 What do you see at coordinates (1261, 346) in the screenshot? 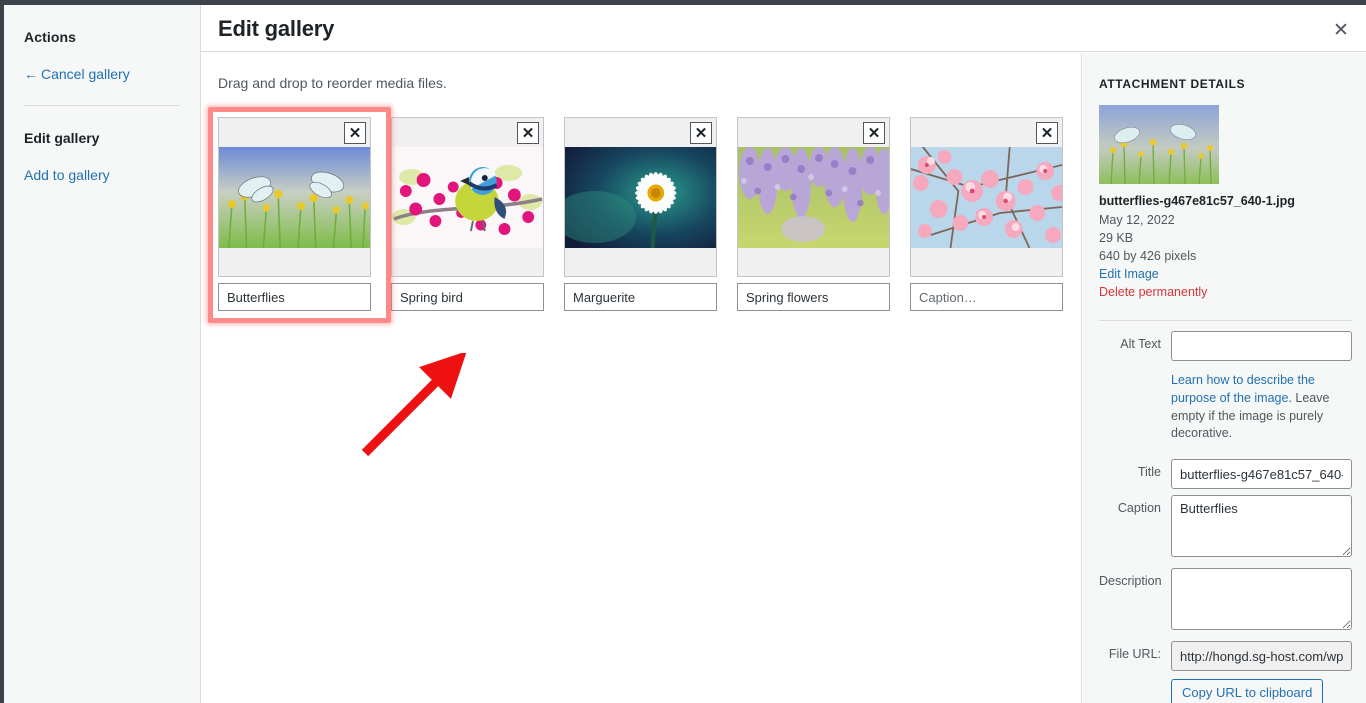
I see `alt-text-input` at bounding box center [1261, 346].